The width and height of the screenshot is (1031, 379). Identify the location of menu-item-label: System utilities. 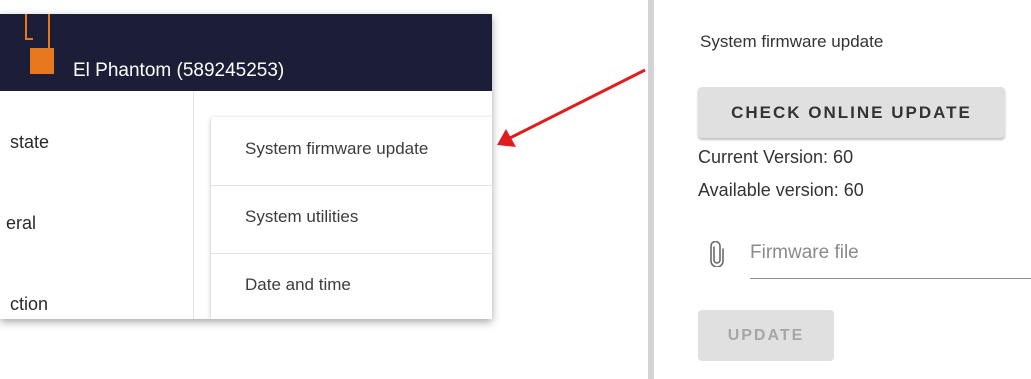
(302, 216).